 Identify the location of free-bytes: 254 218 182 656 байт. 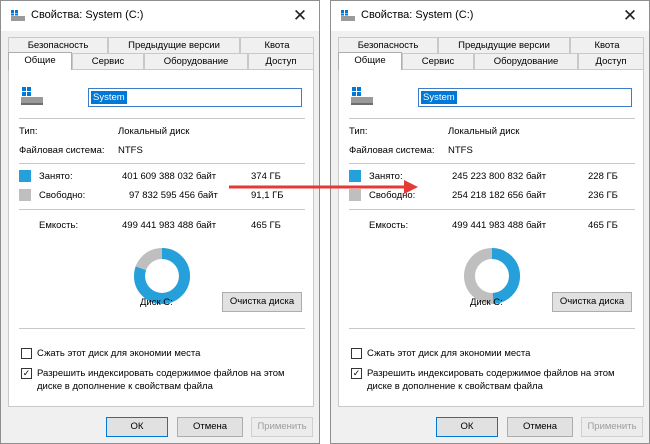
(499, 195).